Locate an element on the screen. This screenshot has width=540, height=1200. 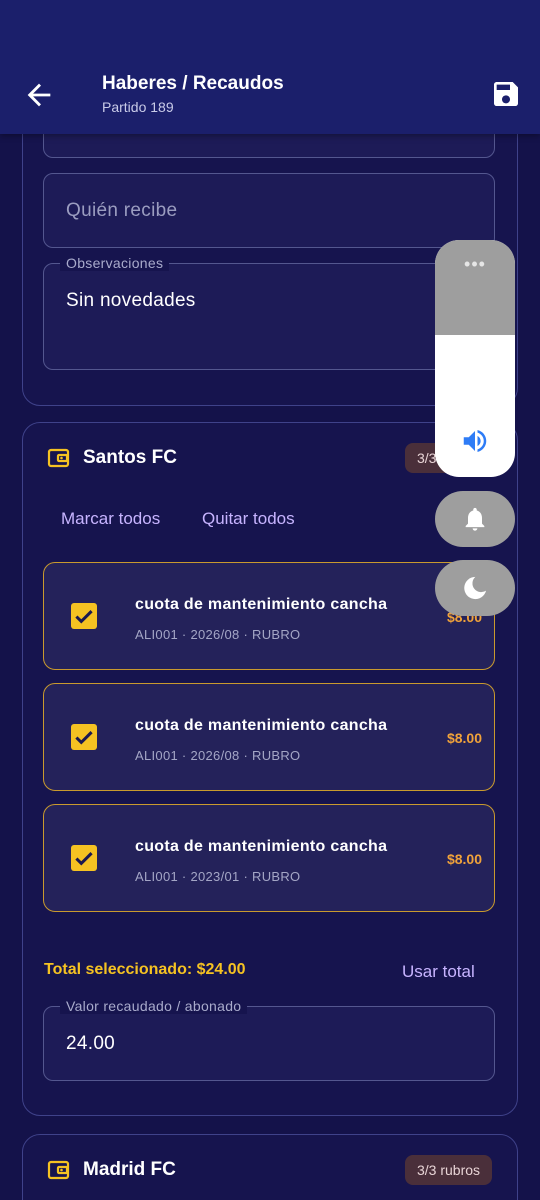
app-bar: Haberes / Recaudos Partido 189 is located at coordinates (270, 67).